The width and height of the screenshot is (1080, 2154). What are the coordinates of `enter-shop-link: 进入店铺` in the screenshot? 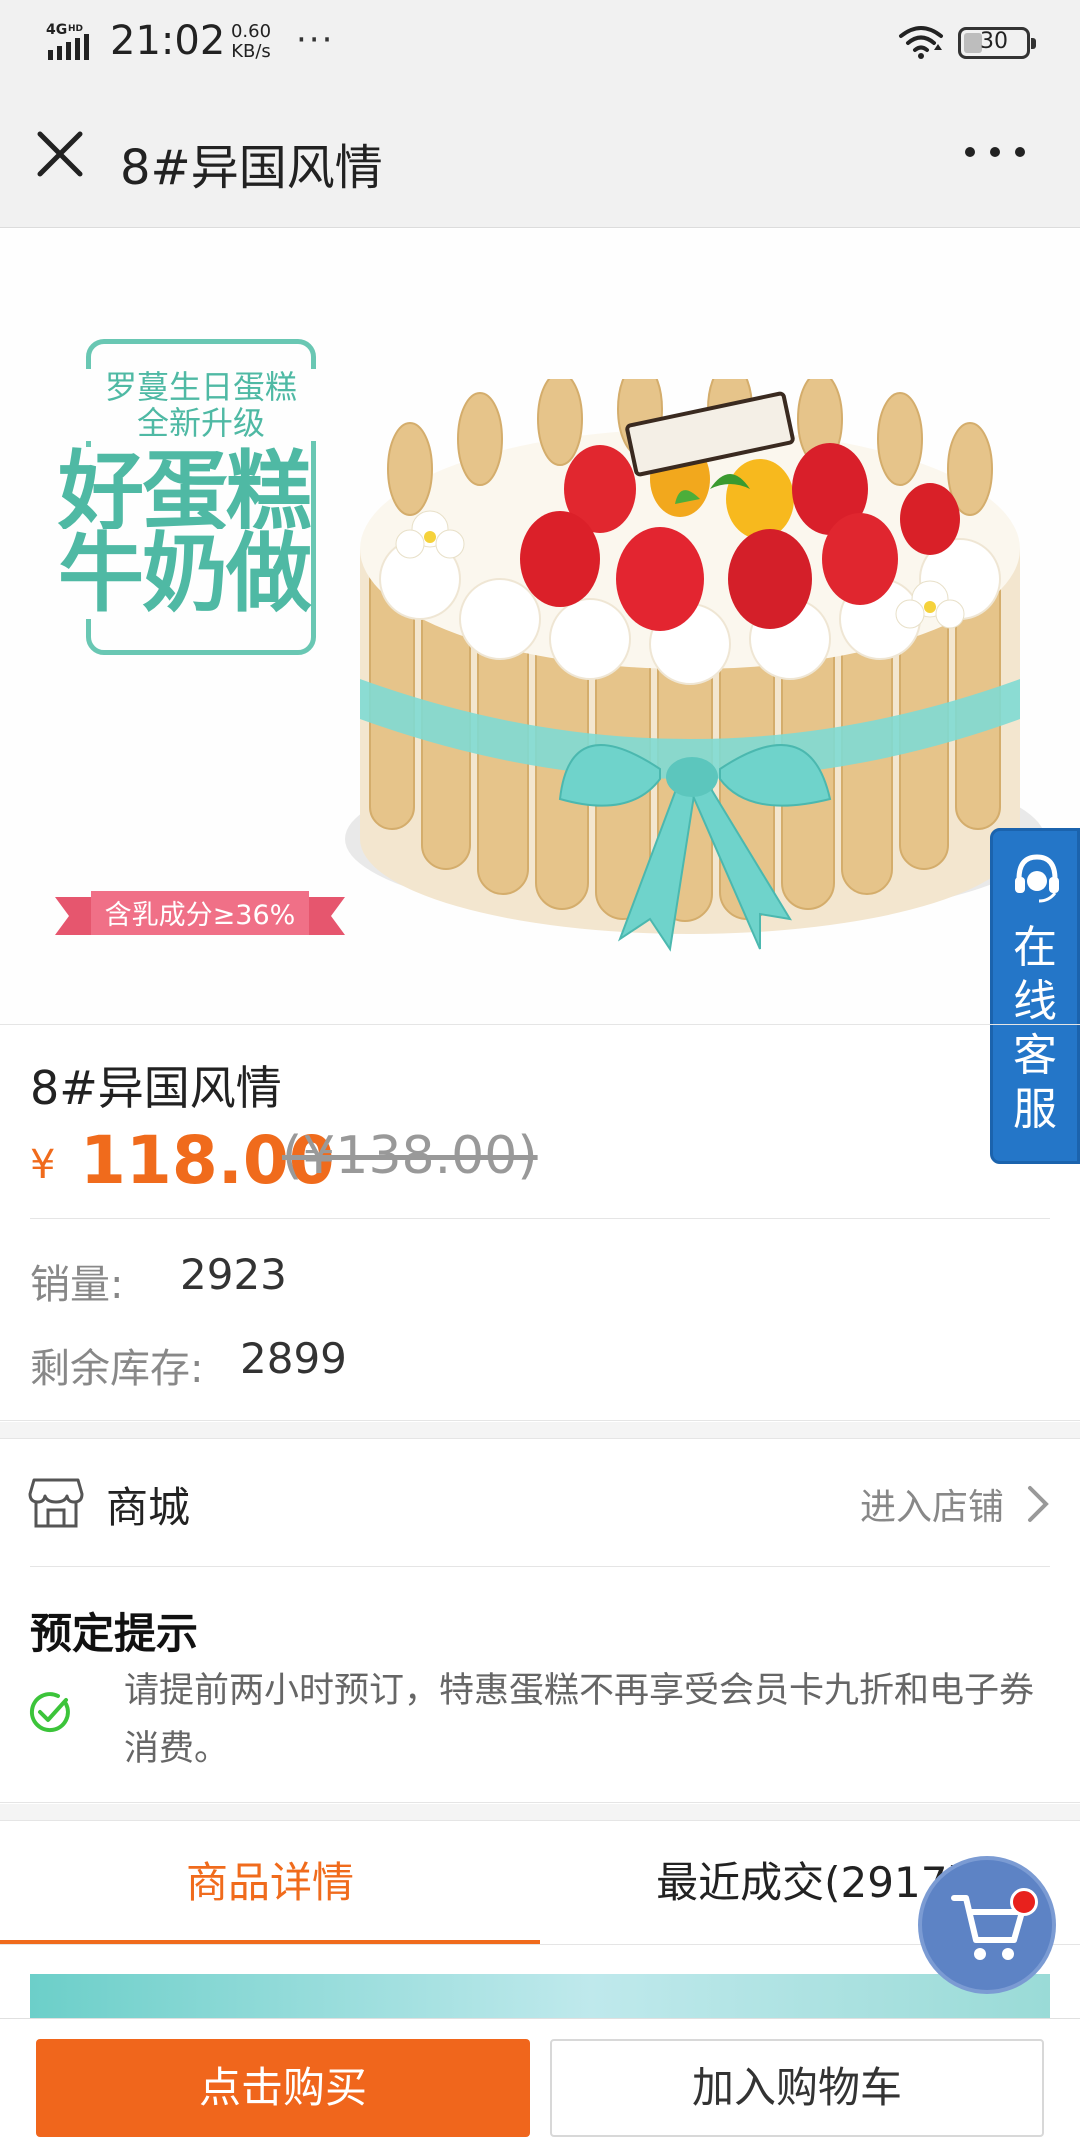 It's located at (932, 1504).